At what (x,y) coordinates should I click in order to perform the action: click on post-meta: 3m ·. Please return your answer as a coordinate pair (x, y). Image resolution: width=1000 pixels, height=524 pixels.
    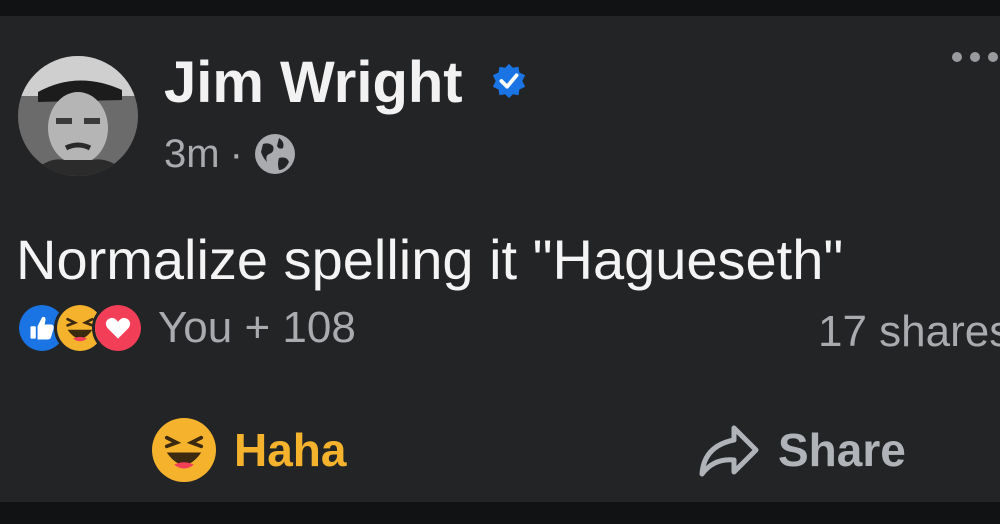
    Looking at the image, I should click on (230, 154).